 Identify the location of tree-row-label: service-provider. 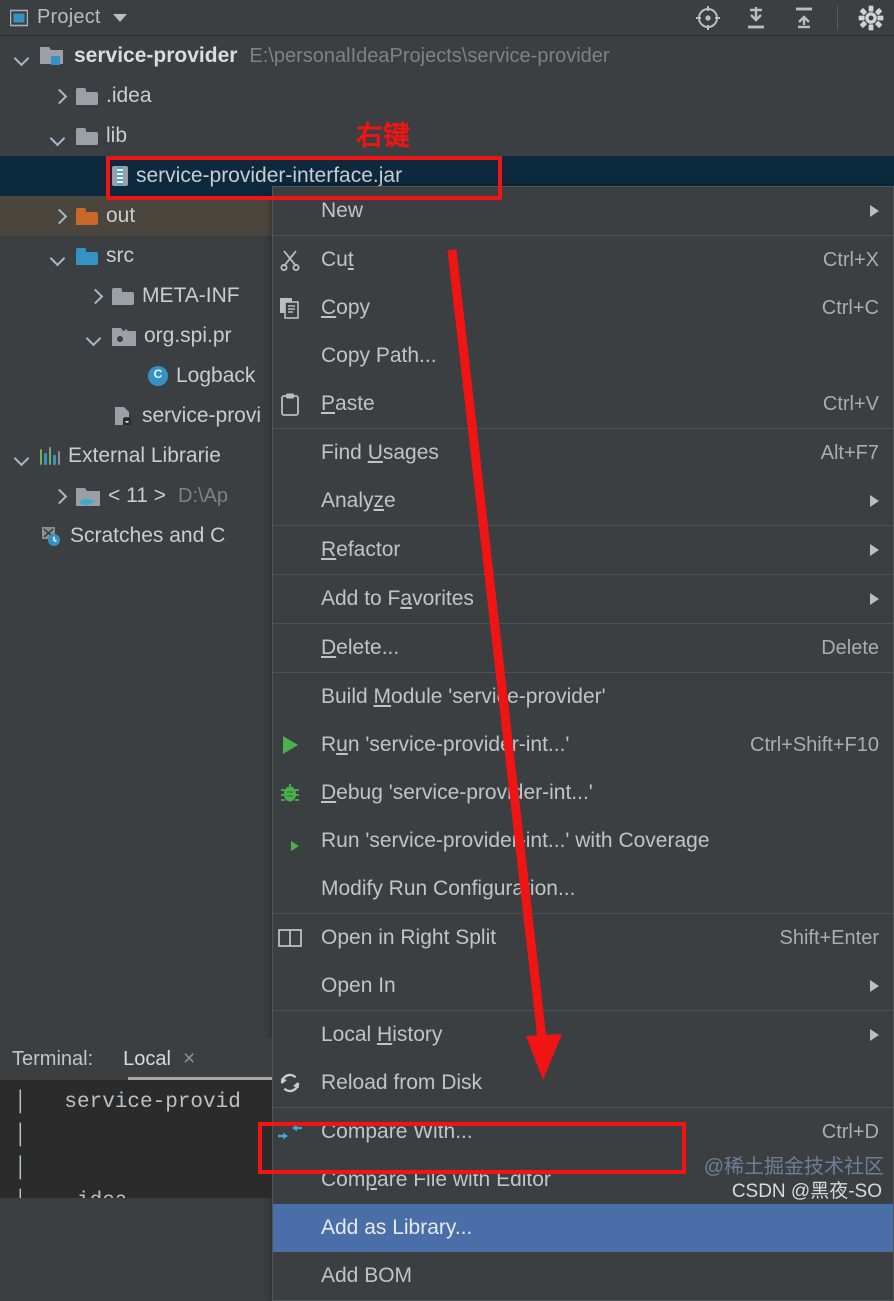
(156, 55).